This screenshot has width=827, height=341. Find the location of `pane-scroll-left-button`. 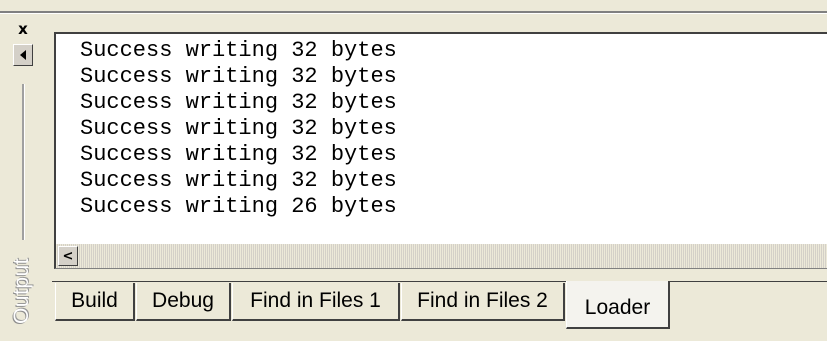

pane-scroll-left-button is located at coordinates (23, 55).